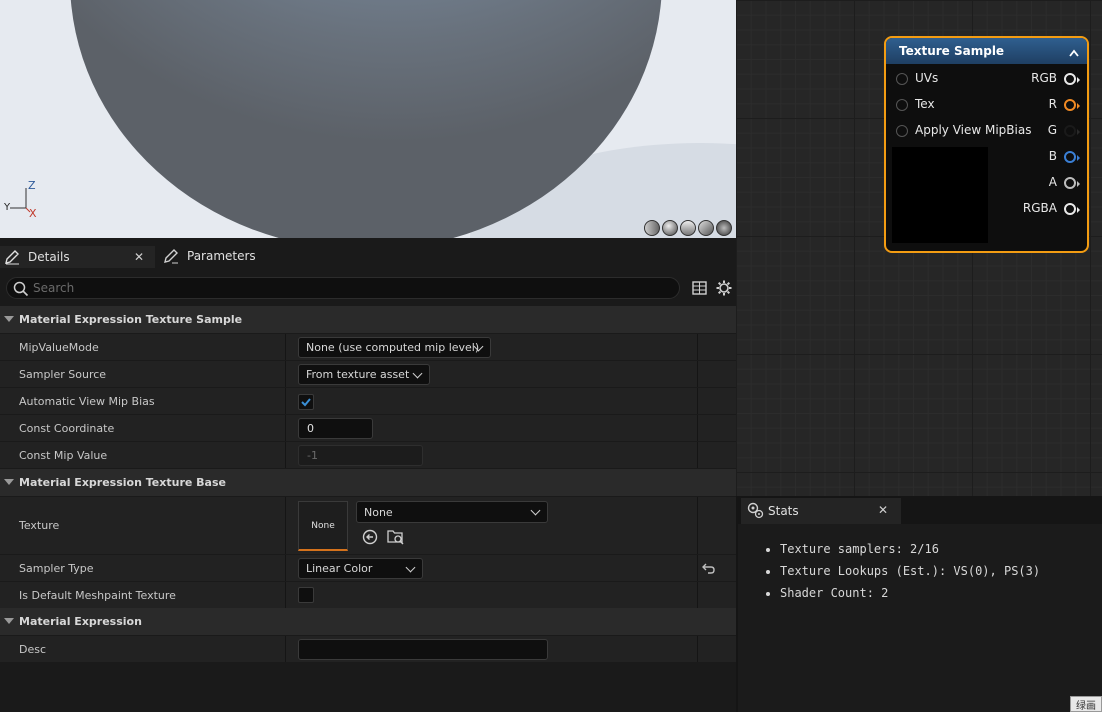 This screenshot has width=1102, height=712. Describe the element at coordinates (1052, 182) in the screenshot. I see `a-pin-label: A` at that location.